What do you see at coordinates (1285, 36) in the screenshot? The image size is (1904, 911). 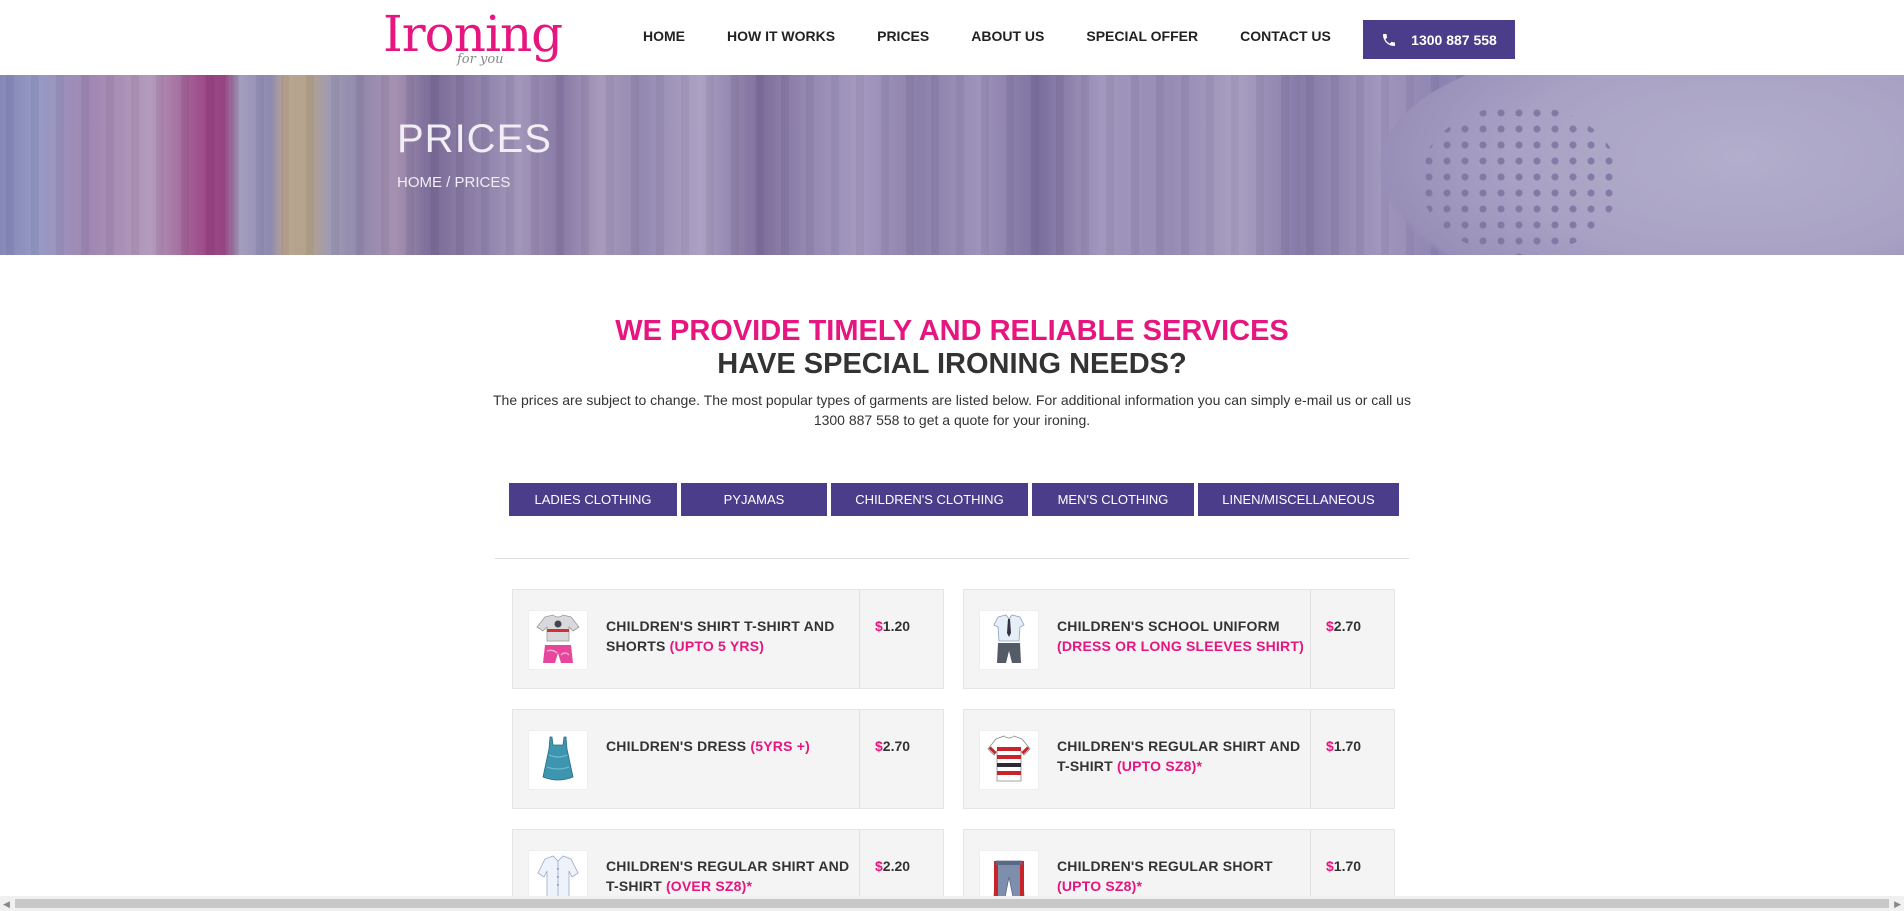 I see `nav-contact-us: CONTACT US` at bounding box center [1285, 36].